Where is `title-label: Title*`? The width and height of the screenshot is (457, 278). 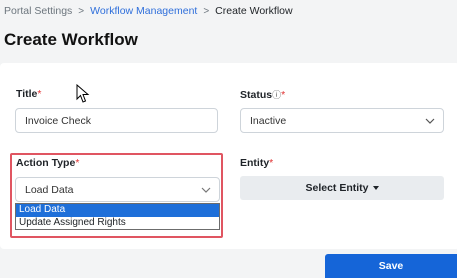 title-label: Title* is located at coordinates (29, 94).